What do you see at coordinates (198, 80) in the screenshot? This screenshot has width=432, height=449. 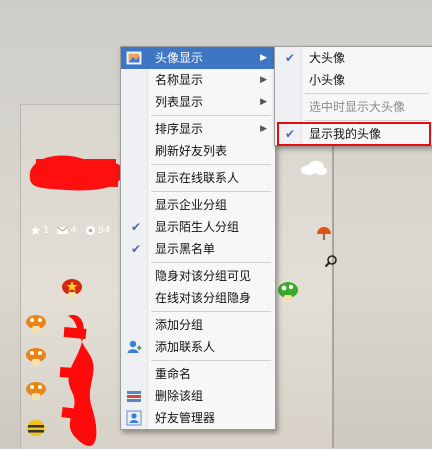 I see `menu-item-name-display: 名称显示 ▶` at bounding box center [198, 80].